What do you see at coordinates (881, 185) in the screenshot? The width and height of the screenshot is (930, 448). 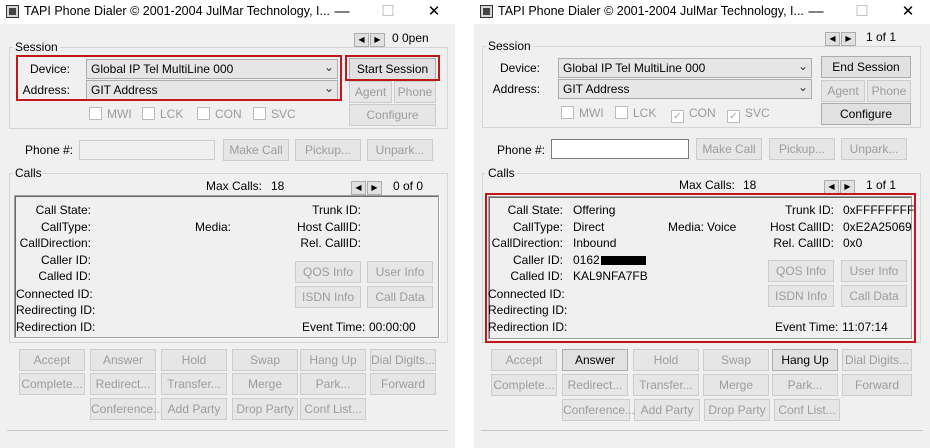 I see `call-counter: 1 of 1` at bounding box center [881, 185].